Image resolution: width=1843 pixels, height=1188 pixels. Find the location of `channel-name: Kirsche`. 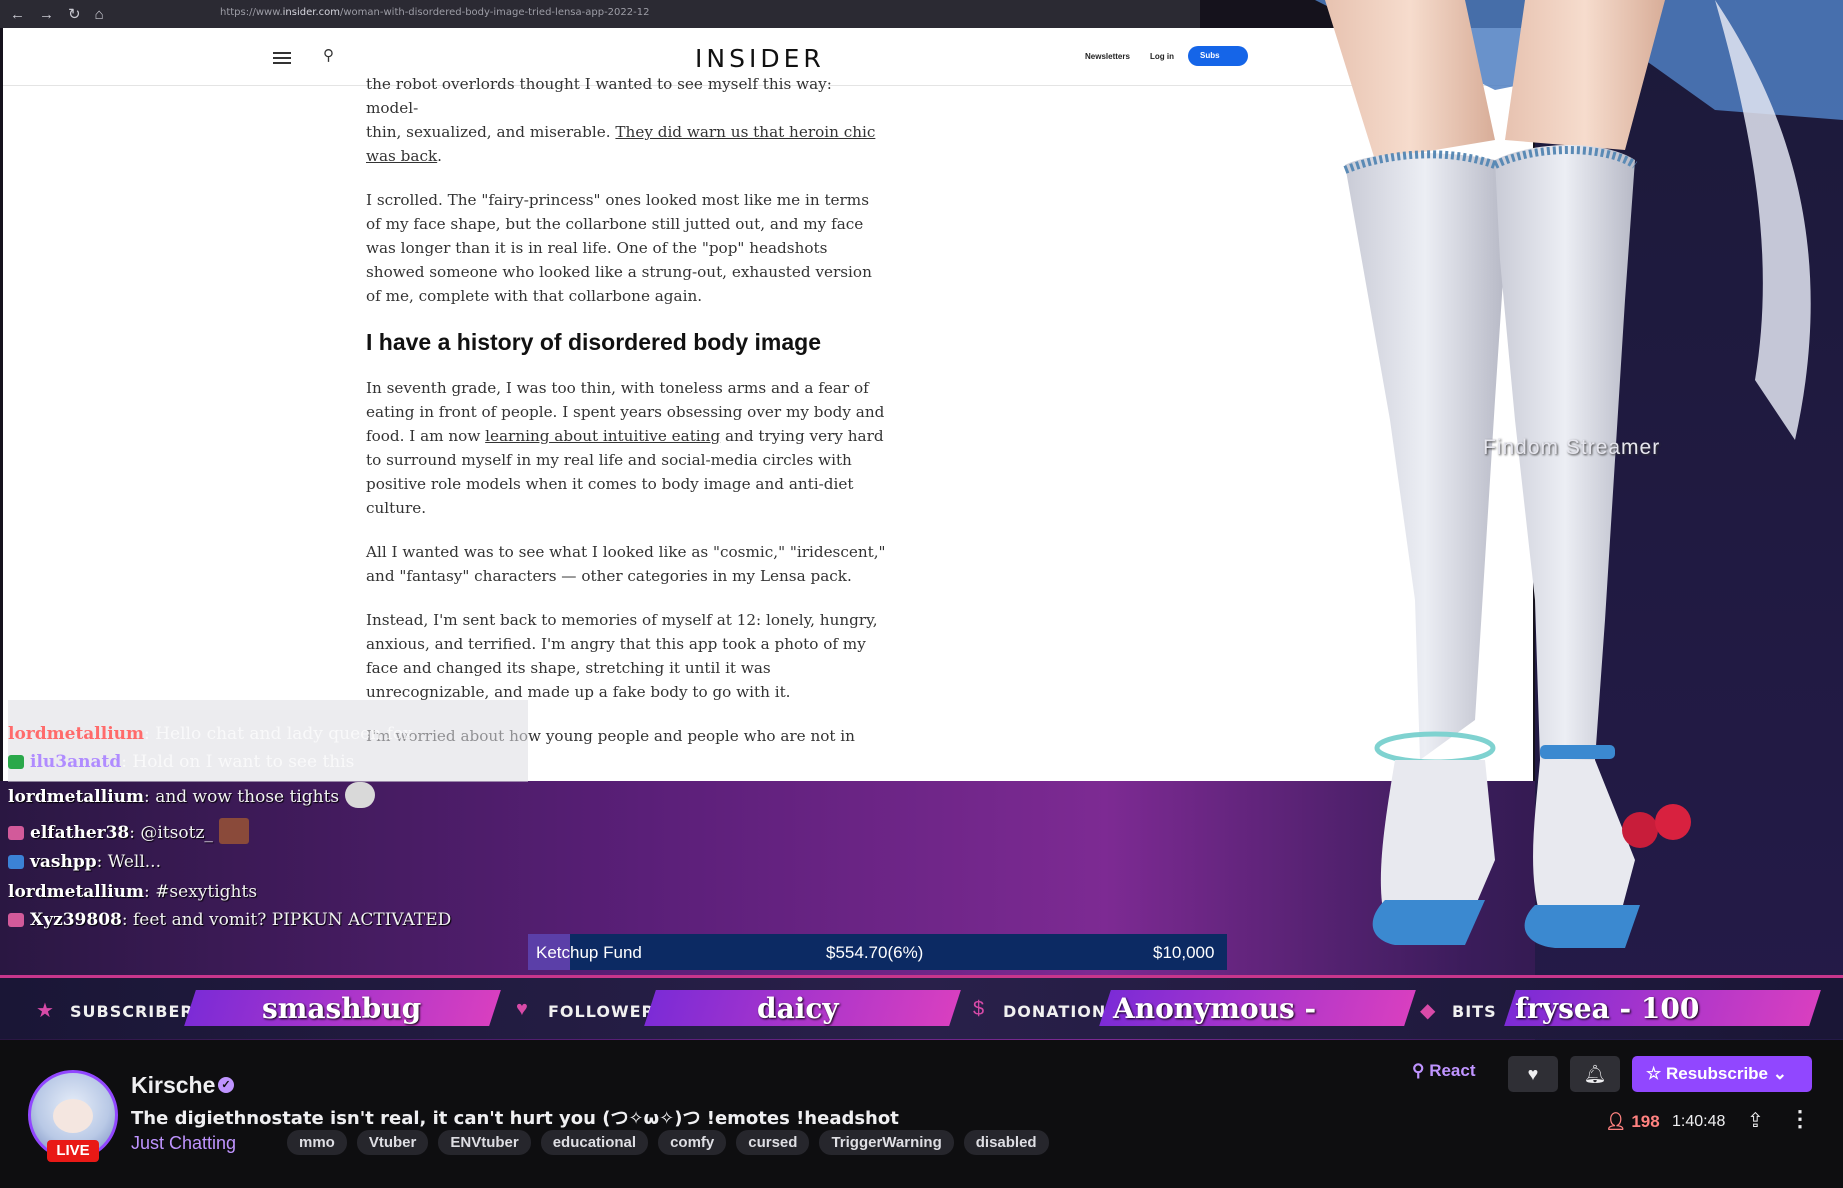

channel-name: Kirsche is located at coordinates (173, 1085).